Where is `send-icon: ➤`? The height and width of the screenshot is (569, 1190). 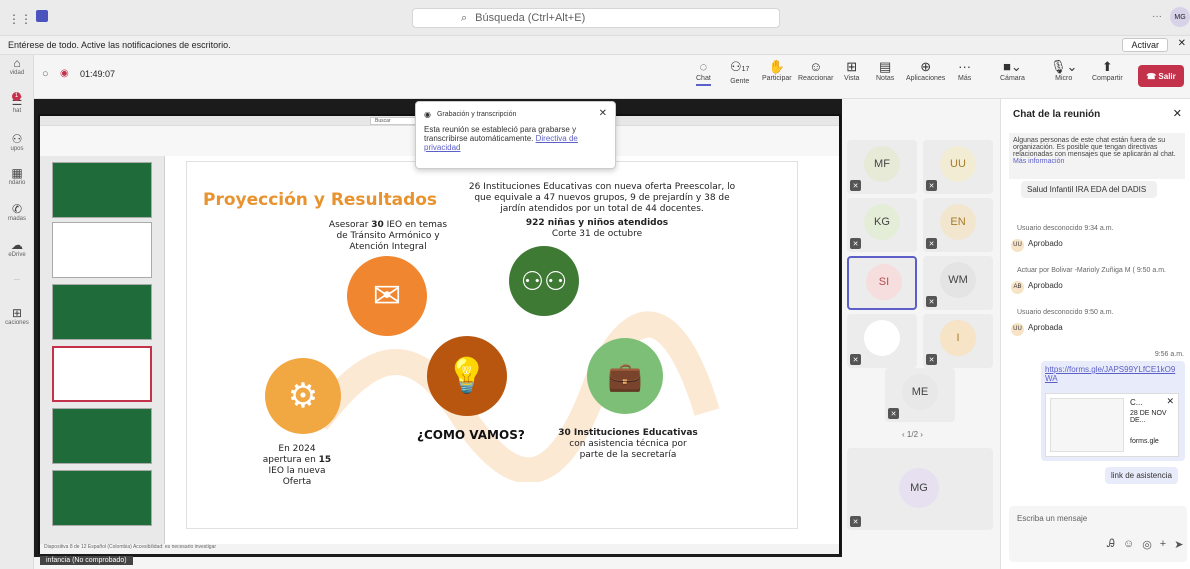 send-icon: ➤ is located at coordinates (1178, 544).